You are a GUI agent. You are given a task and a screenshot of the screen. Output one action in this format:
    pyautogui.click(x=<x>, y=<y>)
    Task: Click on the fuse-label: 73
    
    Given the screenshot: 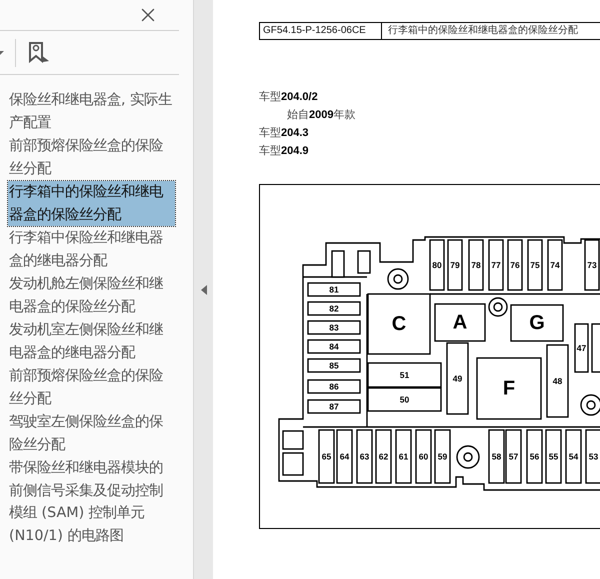 What is the action you would take?
    pyautogui.click(x=592, y=265)
    